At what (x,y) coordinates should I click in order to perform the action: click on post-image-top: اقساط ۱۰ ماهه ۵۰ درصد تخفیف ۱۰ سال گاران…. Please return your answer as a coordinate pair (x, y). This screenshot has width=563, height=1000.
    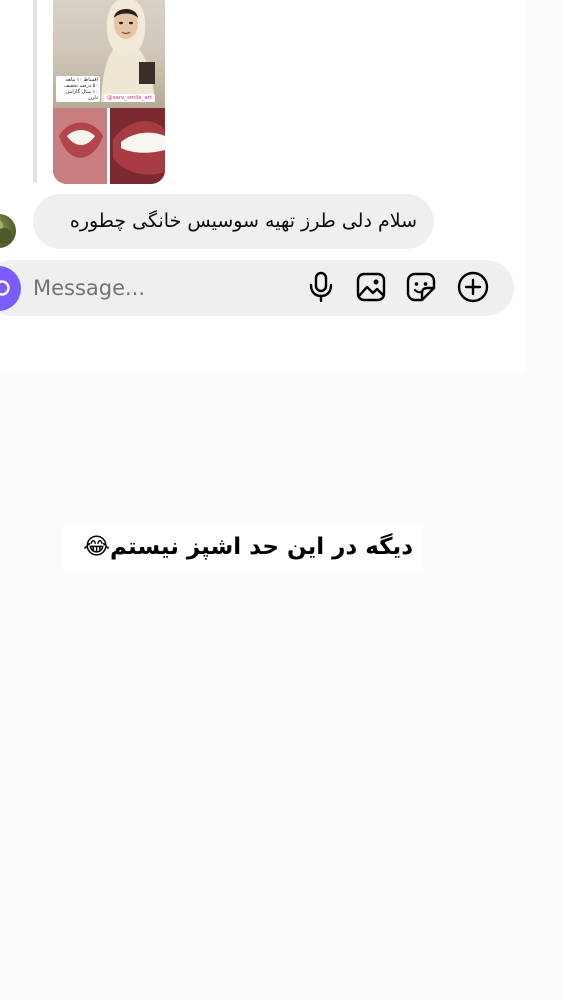
    Looking at the image, I should click on (109, 54).